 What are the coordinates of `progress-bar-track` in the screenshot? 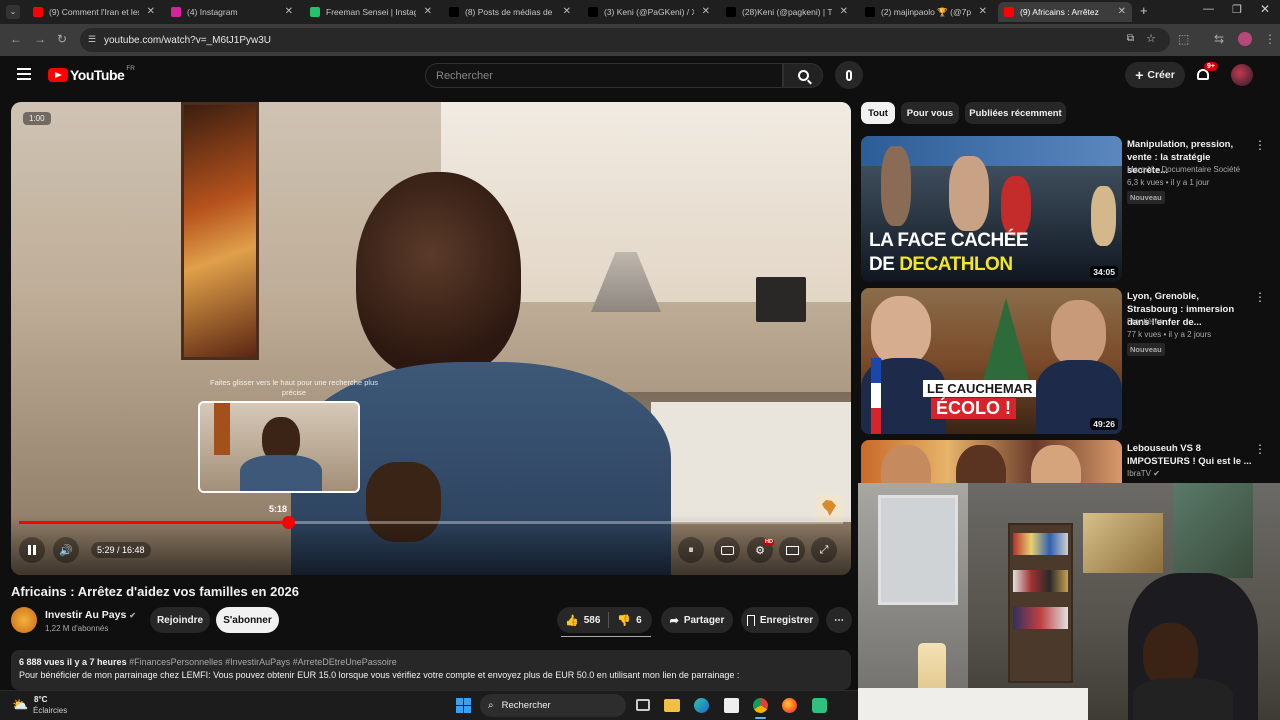 It's located at (431, 522).